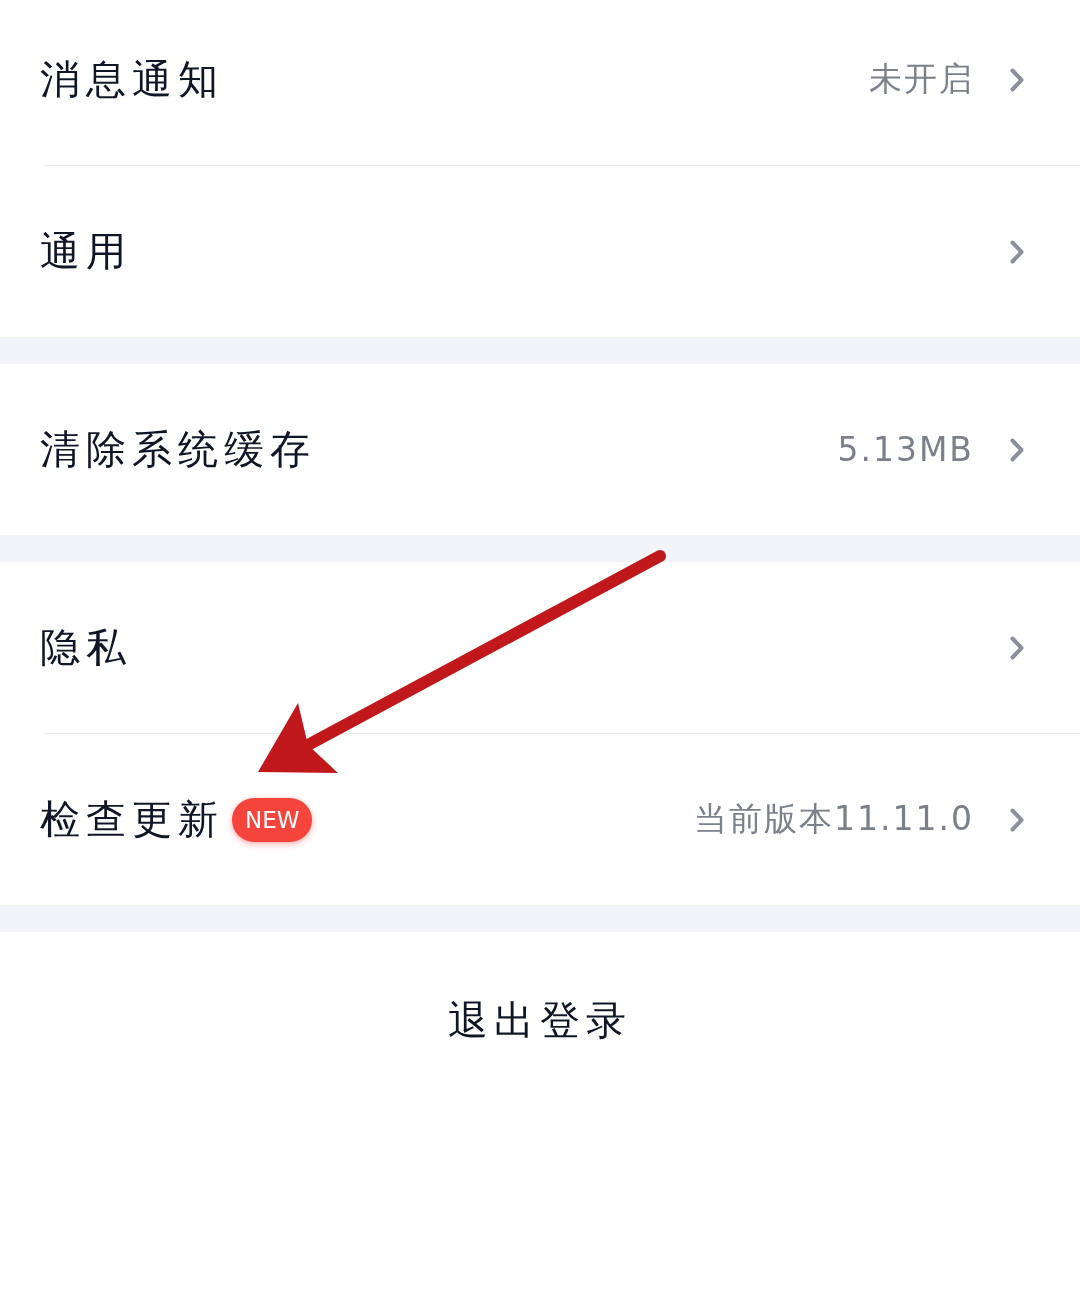  Describe the element at coordinates (178, 449) in the screenshot. I see `row-label: 清除系统缓存` at that location.